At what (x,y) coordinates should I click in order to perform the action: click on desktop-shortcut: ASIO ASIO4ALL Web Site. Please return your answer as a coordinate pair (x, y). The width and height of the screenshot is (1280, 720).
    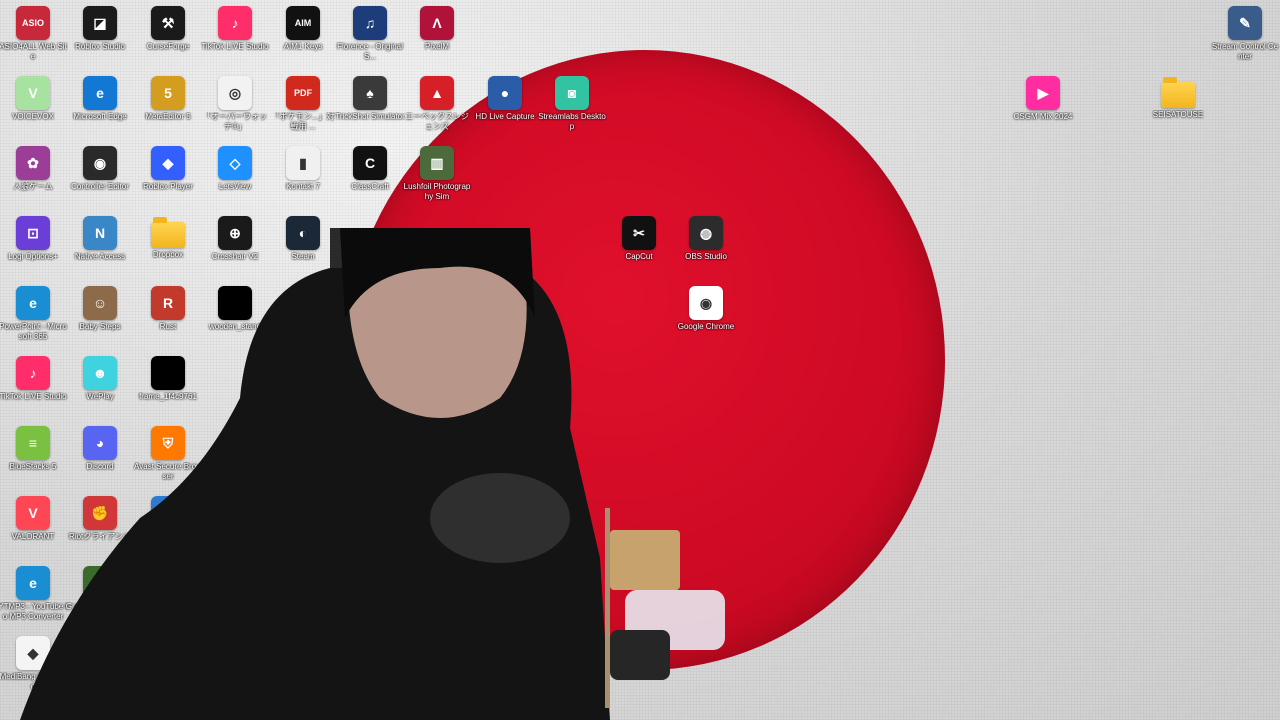
    Looking at the image, I should click on (33, 34).